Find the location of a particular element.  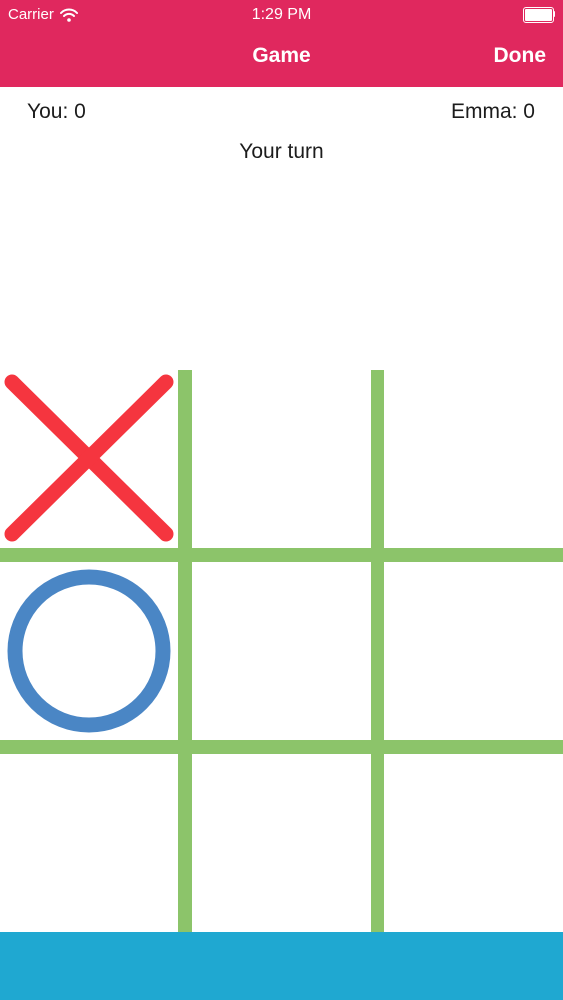

turn-status: Your turn is located at coordinates (281, 151).